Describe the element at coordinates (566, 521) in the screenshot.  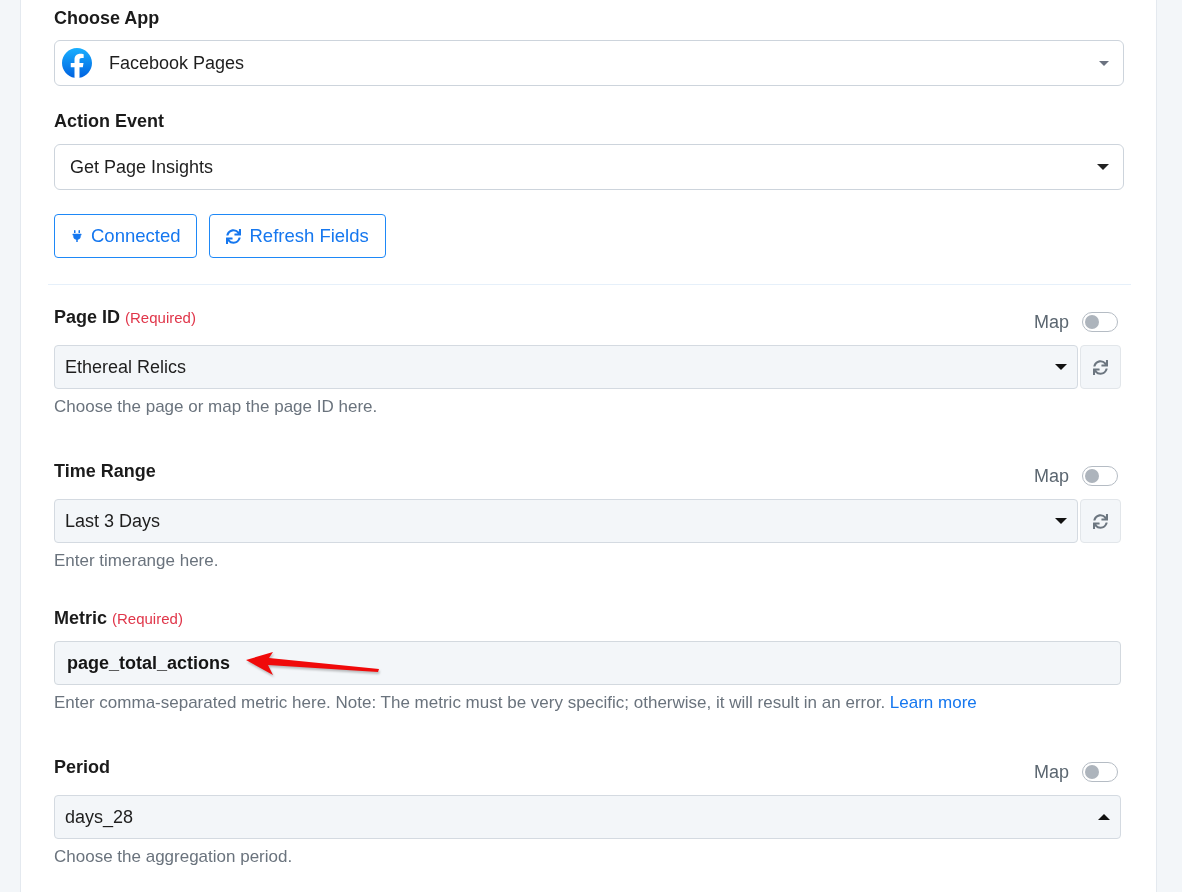
I see `dropdown-select: Last 3 Days` at that location.